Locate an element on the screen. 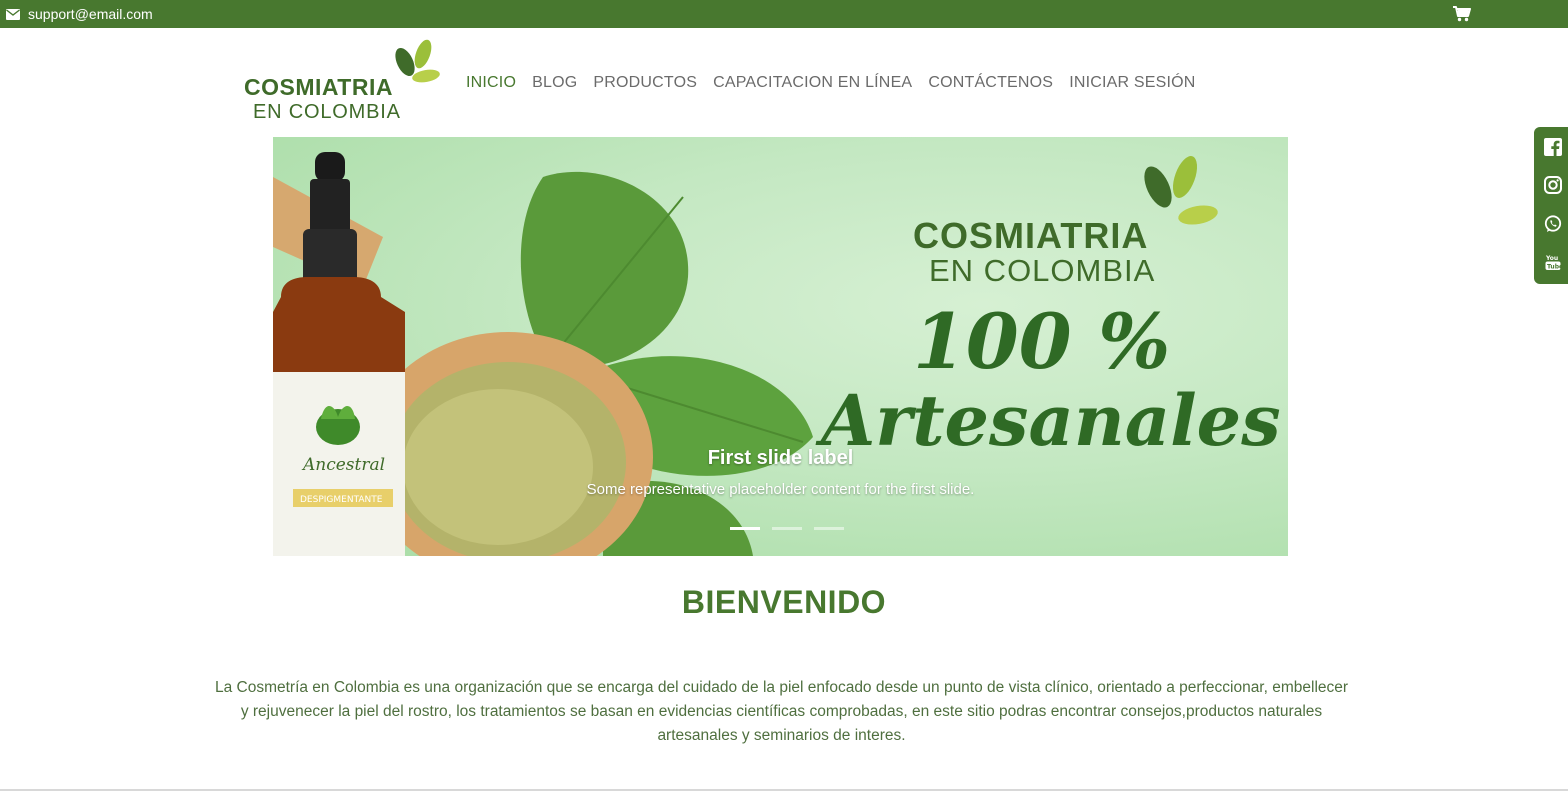 This screenshot has height=791, width=1568. welcome-title: BIENVENIDO is located at coordinates (784, 602).